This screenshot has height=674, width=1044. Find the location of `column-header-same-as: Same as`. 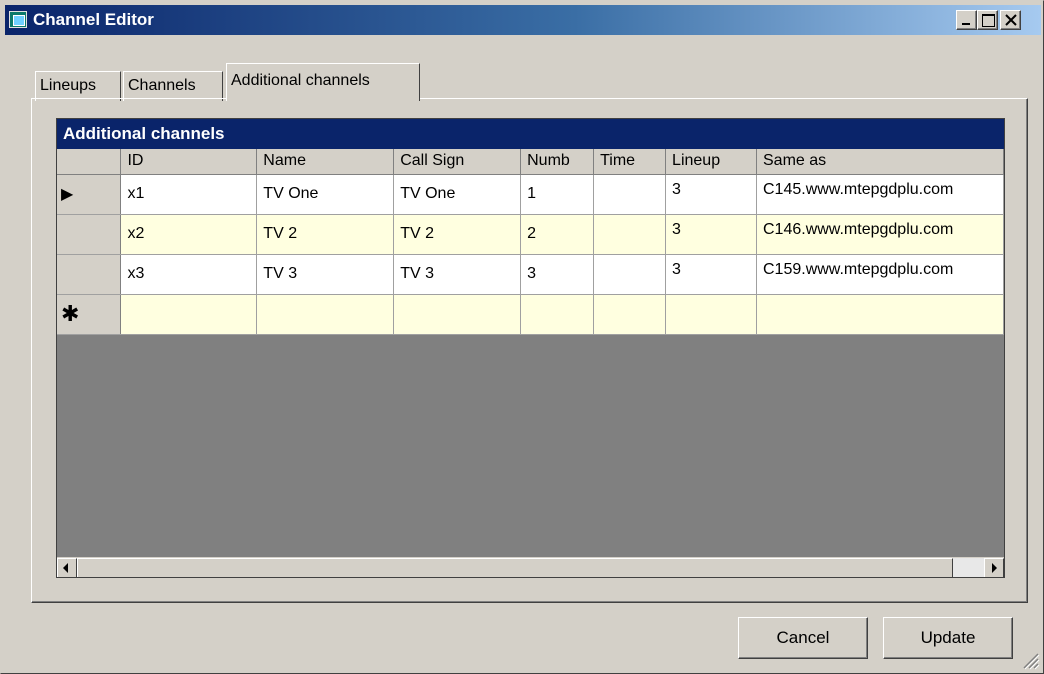

column-header-same-as: Same as is located at coordinates (880, 162).